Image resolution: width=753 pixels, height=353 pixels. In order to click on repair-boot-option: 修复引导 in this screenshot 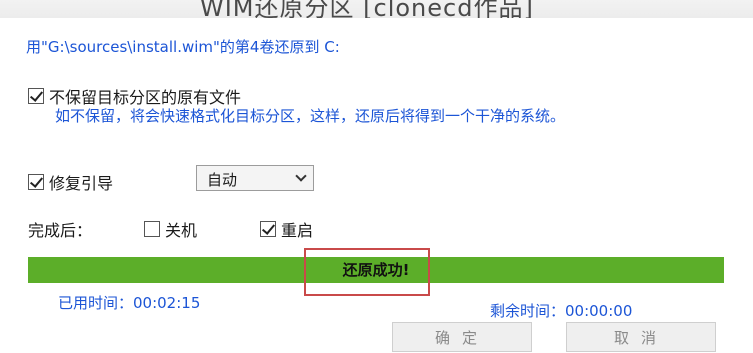, I will do `click(70, 182)`.